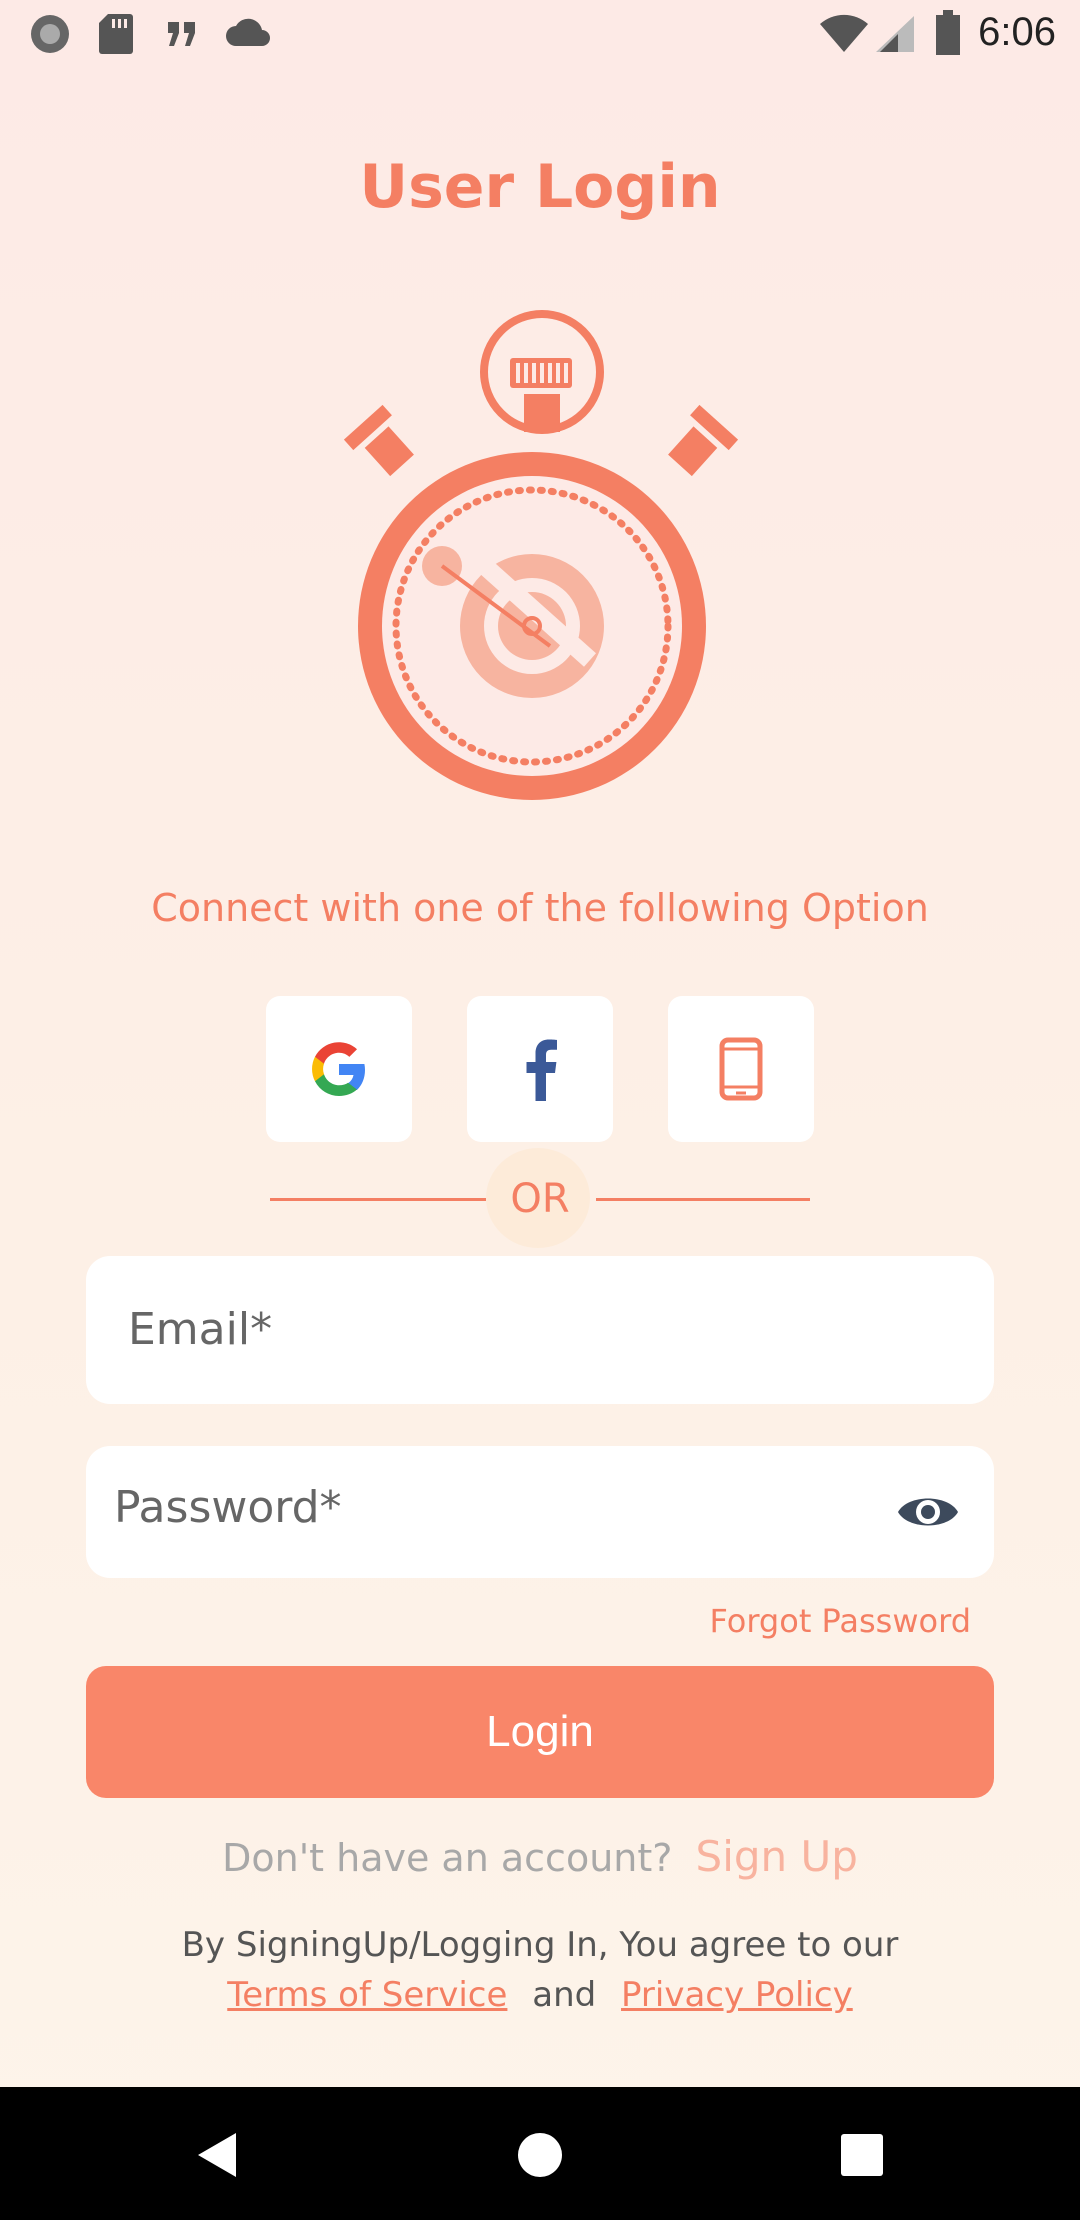  Describe the element at coordinates (895, 34) in the screenshot. I see `signal-icon` at that location.